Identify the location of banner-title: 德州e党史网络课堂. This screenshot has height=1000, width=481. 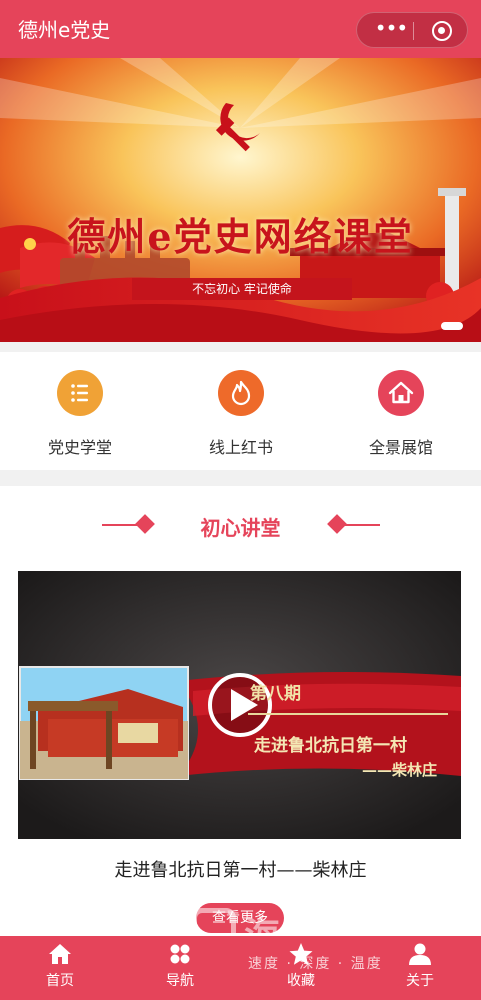
(240, 236).